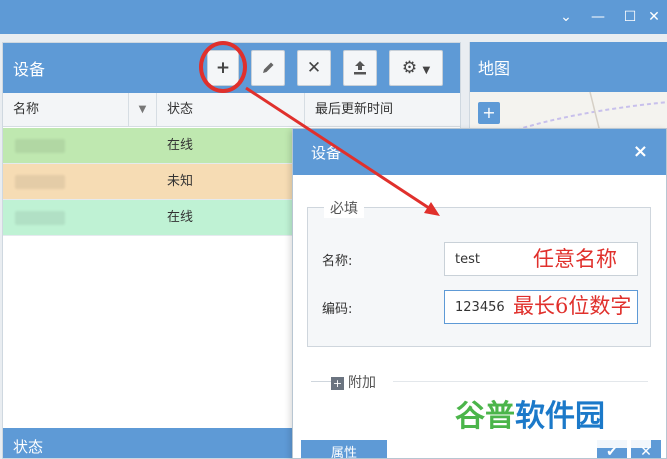 The image size is (667, 459). Describe the element at coordinates (362, 383) in the screenshot. I see `extra-label: 附加` at that location.